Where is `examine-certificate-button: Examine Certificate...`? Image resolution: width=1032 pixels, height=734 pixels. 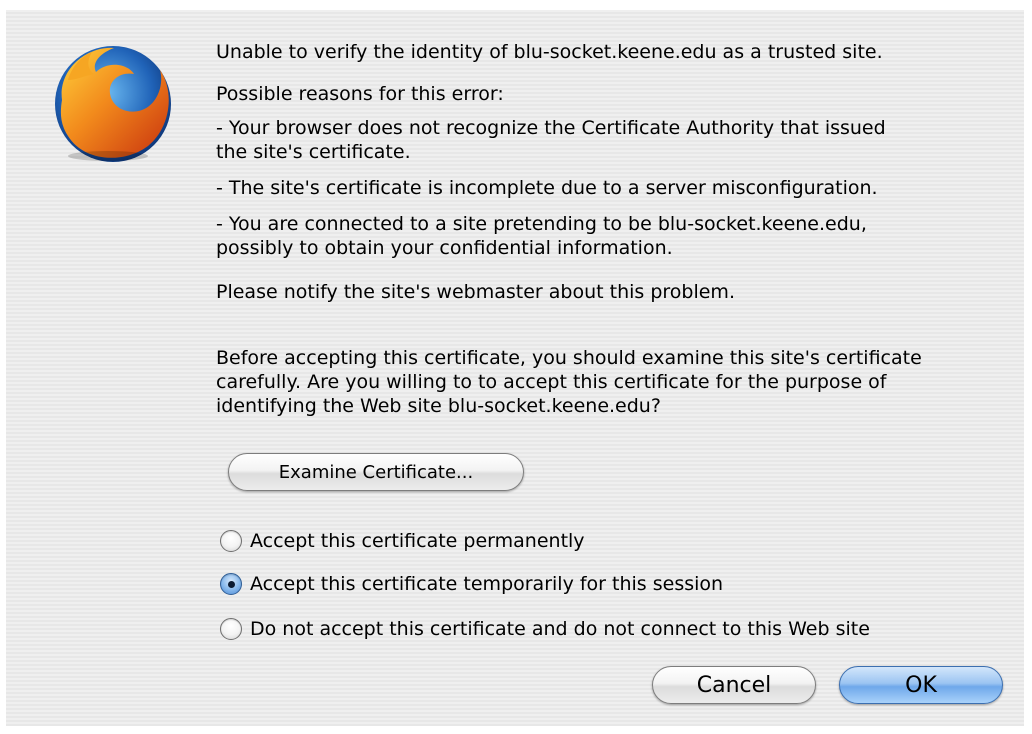
examine-certificate-button: Examine Certificate... is located at coordinates (376, 472).